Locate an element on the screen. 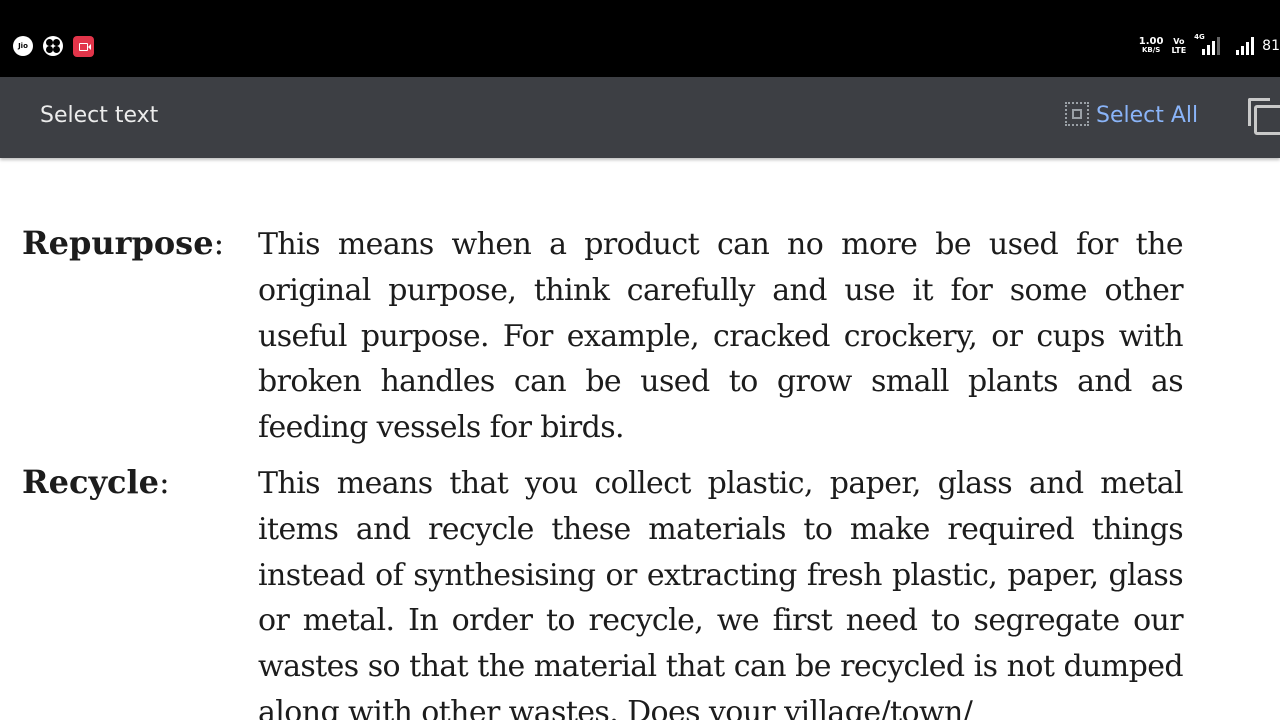 The width and height of the screenshot is (1280, 720). term-label: Repurpose is located at coordinates (118, 243).